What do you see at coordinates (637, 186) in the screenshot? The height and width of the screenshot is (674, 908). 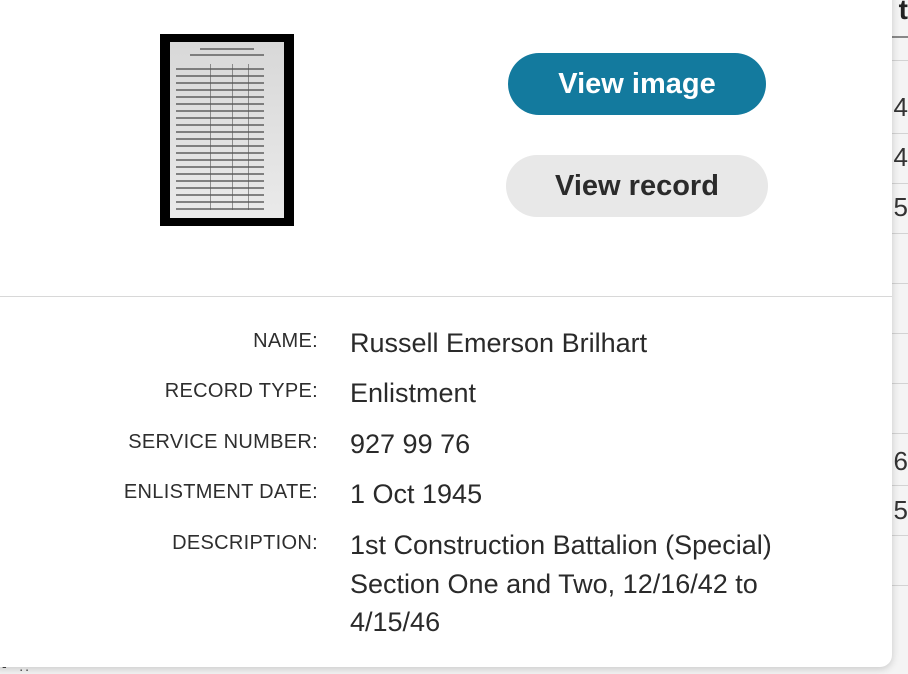 I see `view-record-button: View record` at bounding box center [637, 186].